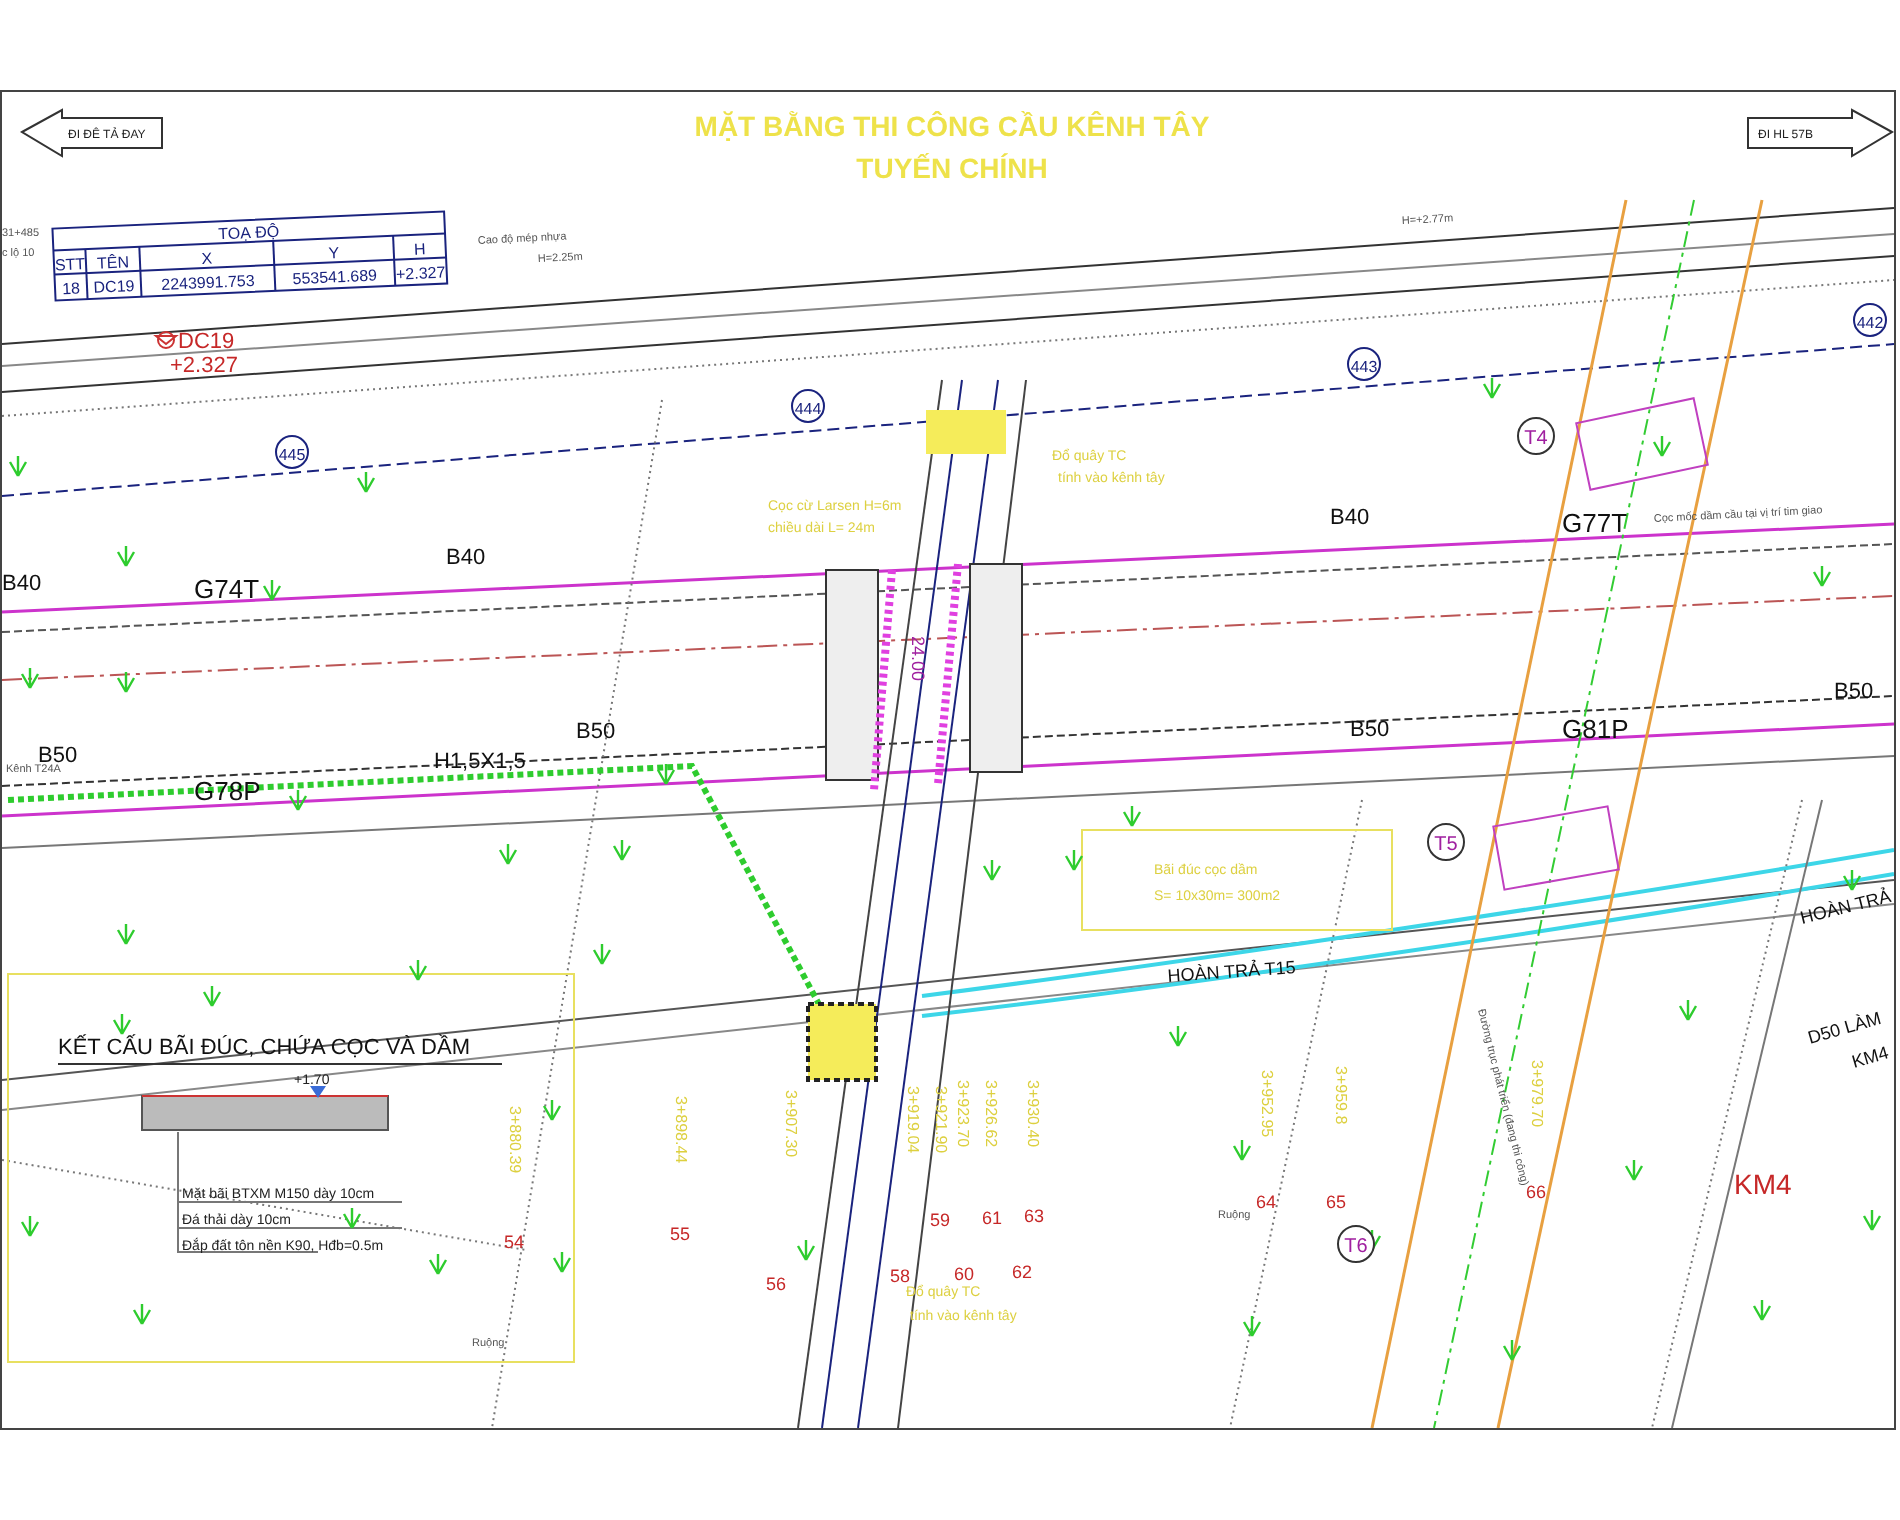  I want to click on culvert-label: G77T, so click(1595, 523).